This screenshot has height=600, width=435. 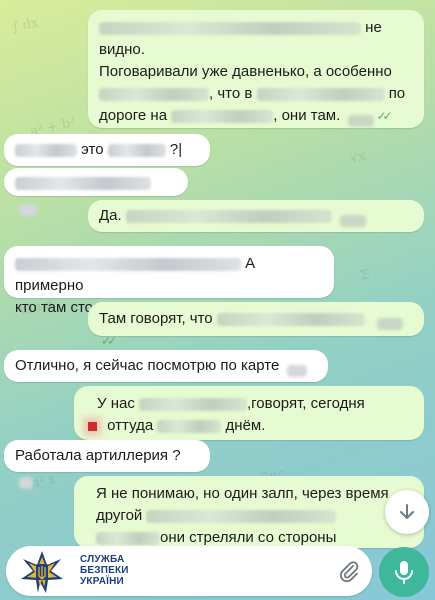 I want to click on message-incoming: Отлично, я сейчас посмотрю по карте, so click(x=166, y=366).